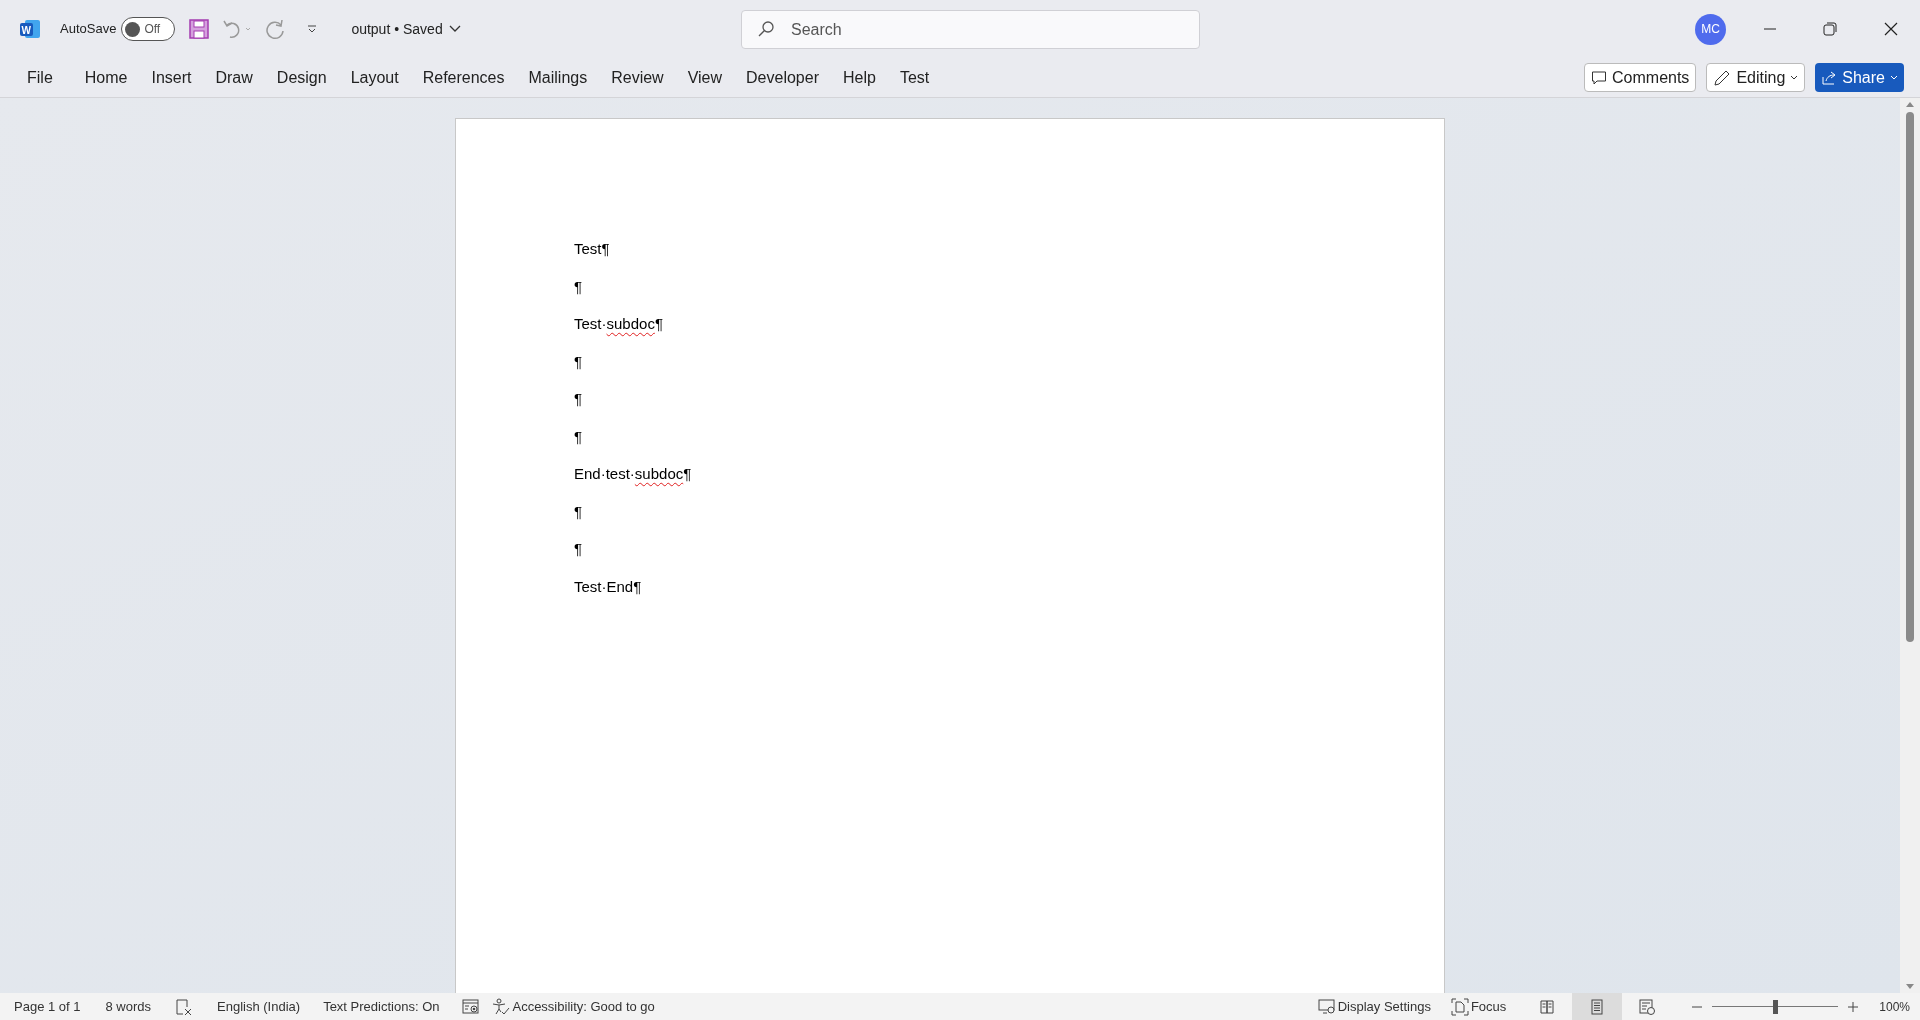 This screenshot has height=1020, width=1920. What do you see at coordinates (914, 77) in the screenshot?
I see `ribbon-tab: Test` at bounding box center [914, 77].